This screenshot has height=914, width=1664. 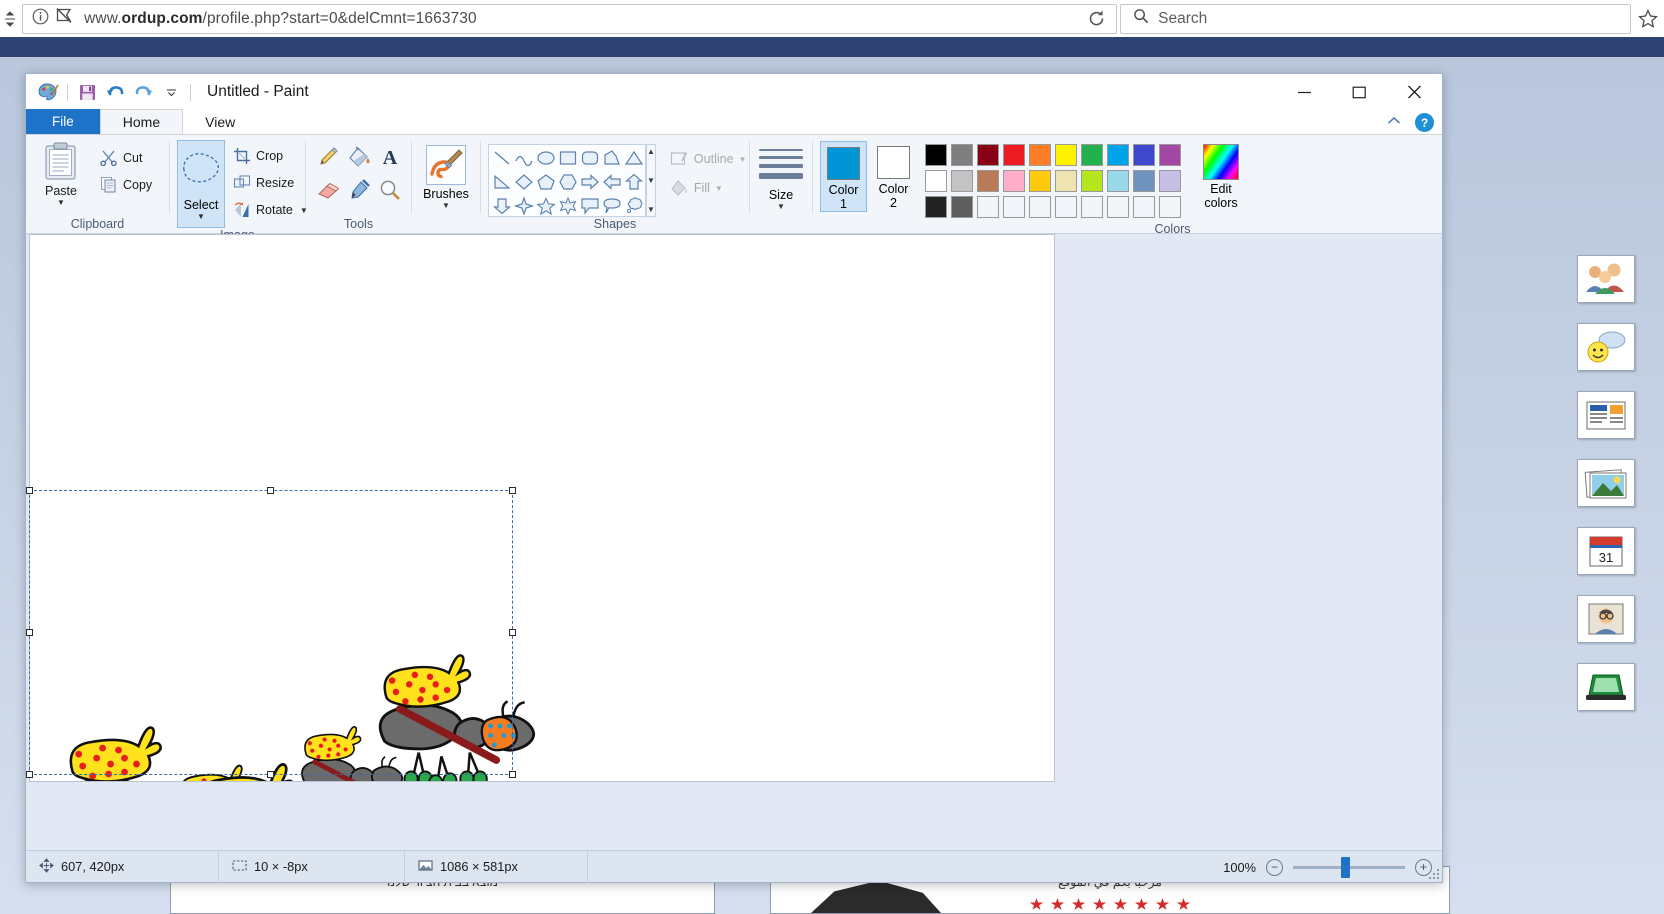 What do you see at coordinates (1606, 415) in the screenshot?
I see `dock-icon-news` at bounding box center [1606, 415].